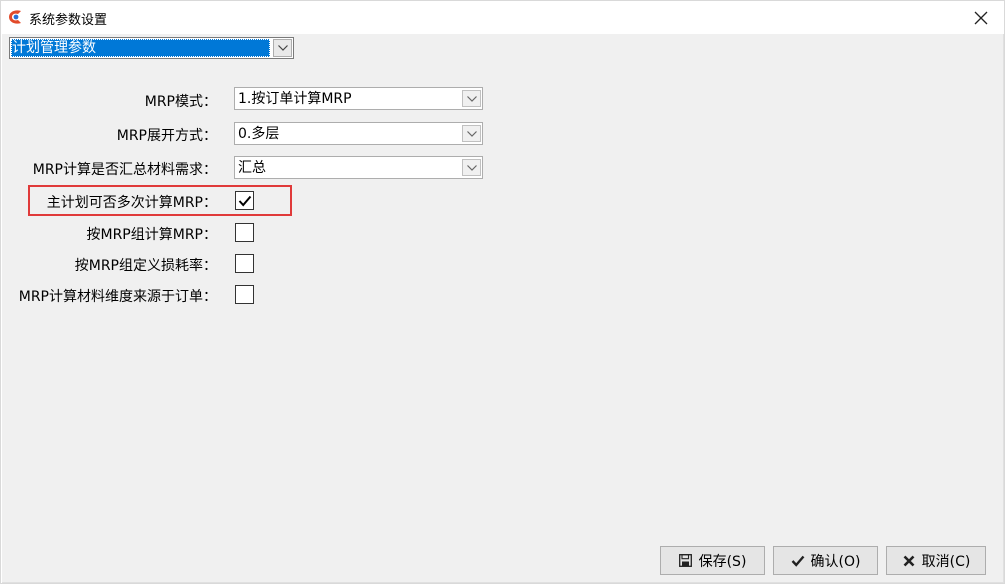 The width and height of the screenshot is (1007, 586). I want to click on multi-calc-checkbox, so click(244, 200).